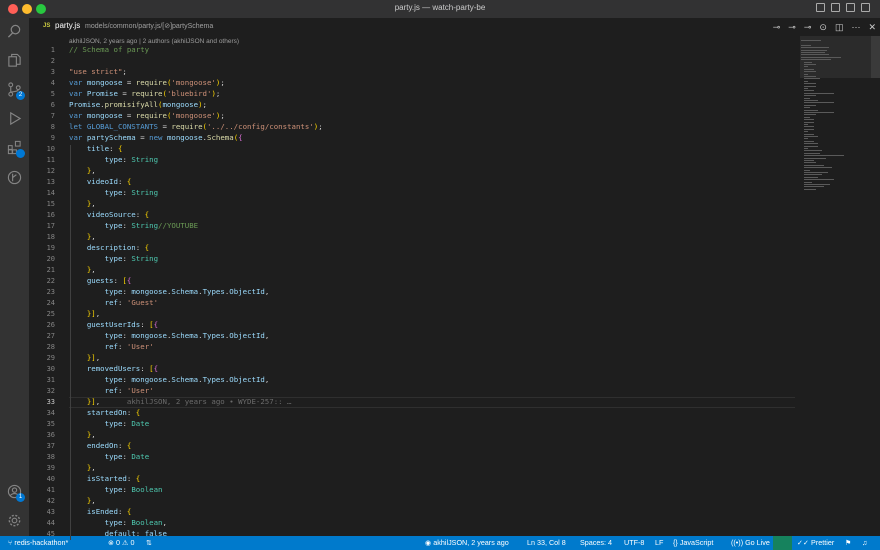 This screenshot has width=880, height=550. Describe the element at coordinates (440, 7) in the screenshot. I see `window-title: party.js — watch-party-be` at that location.